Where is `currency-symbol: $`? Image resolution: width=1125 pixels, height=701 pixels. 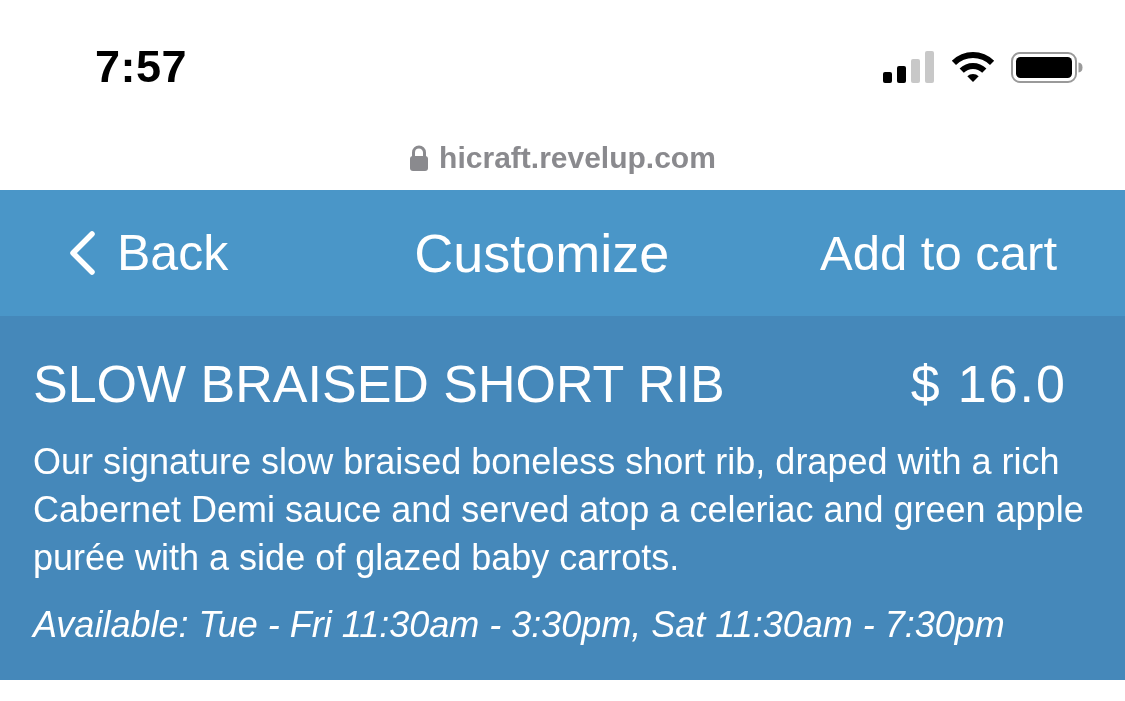
currency-symbol: $ is located at coordinates (925, 384).